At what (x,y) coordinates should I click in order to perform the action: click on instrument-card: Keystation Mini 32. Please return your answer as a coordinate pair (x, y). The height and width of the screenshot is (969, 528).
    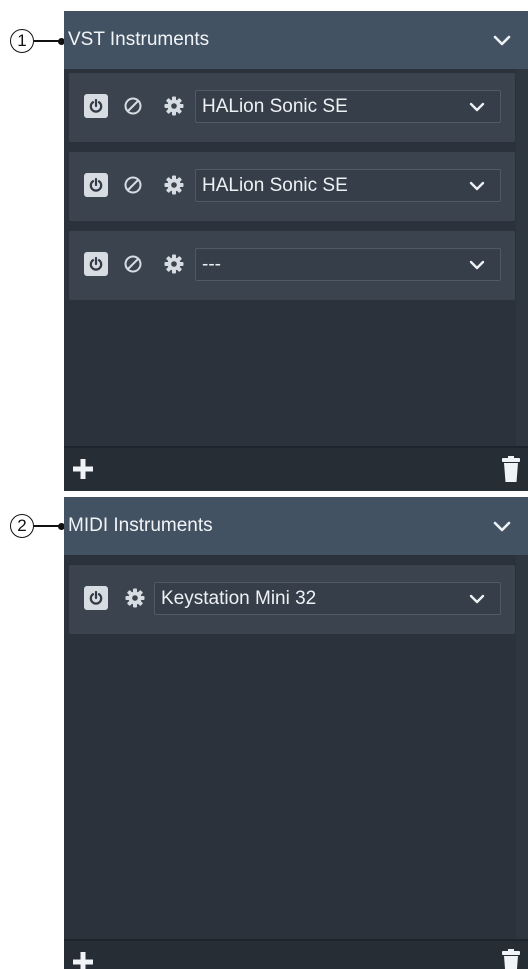
    Looking at the image, I should click on (292, 599).